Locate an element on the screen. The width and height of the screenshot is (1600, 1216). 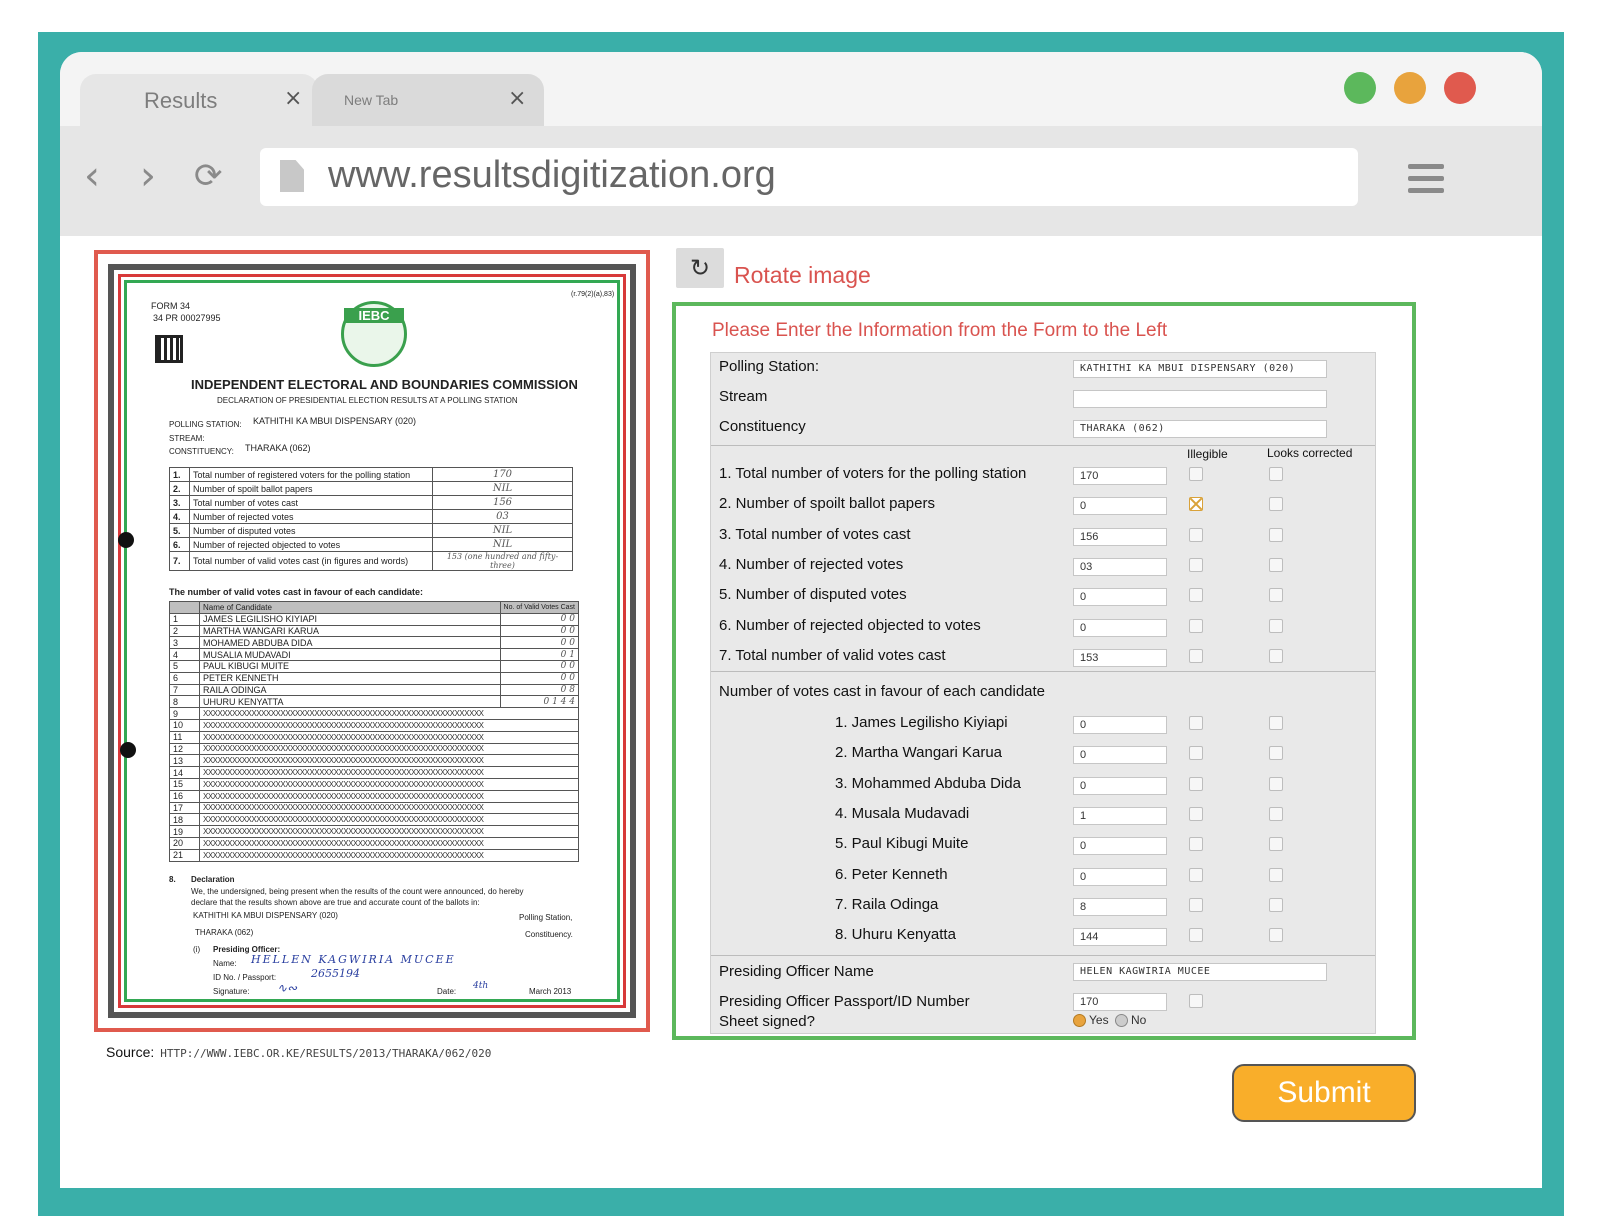
candidate-name: JAMES LEGILISHO KIYIAPI is located at coordinates (350, 619).